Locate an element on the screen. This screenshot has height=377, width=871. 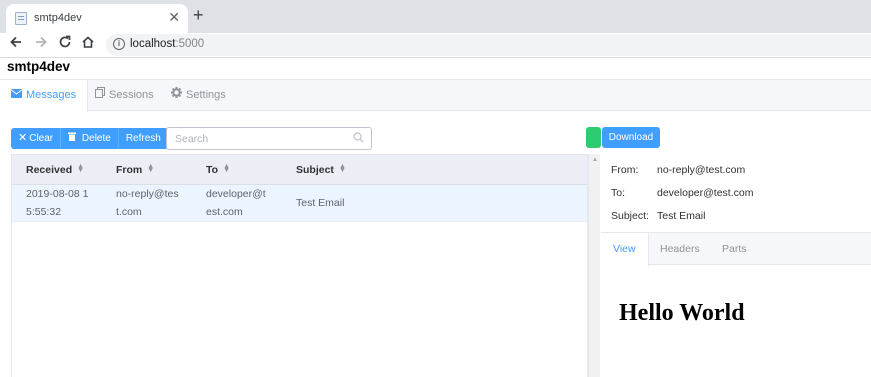
forward-icon is located at coordinates (41, 44).